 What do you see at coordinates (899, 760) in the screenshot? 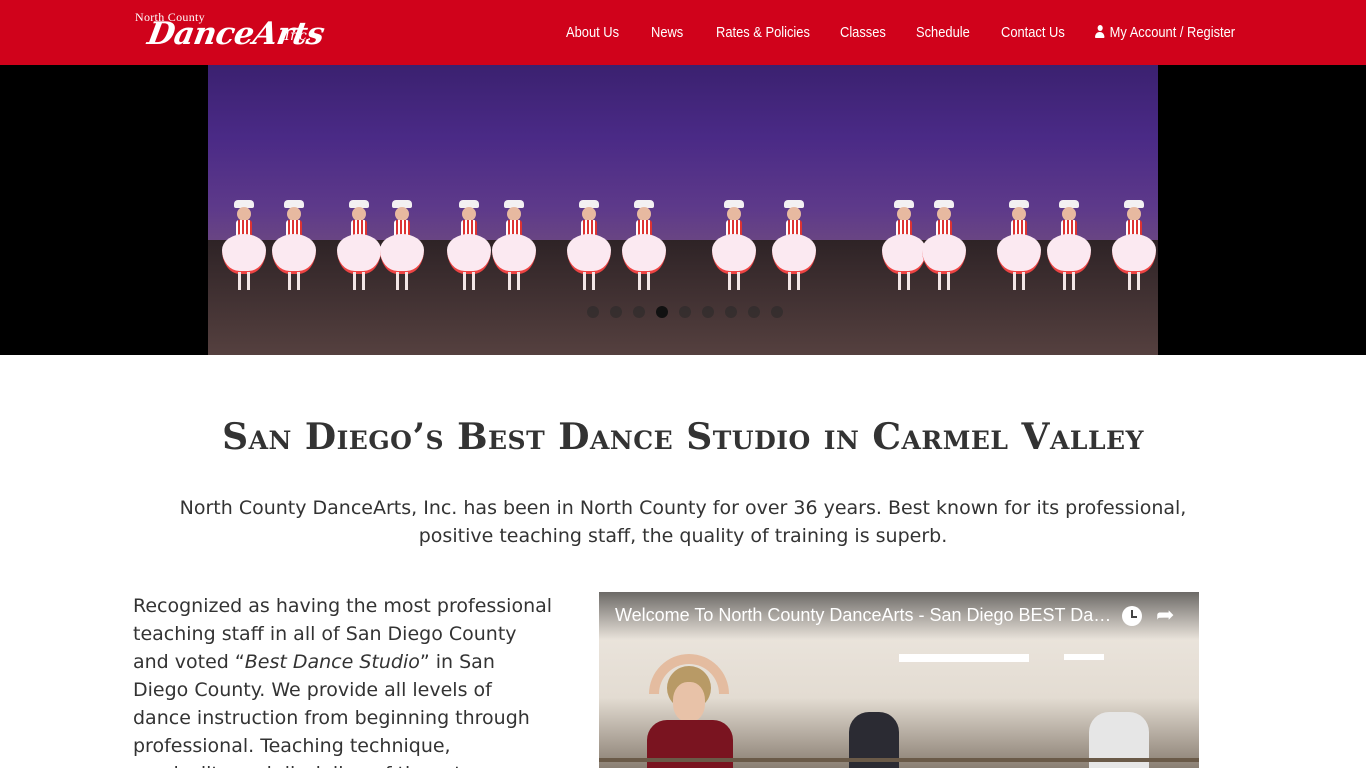
I see `video-barre` at bounding box center [899, 760].